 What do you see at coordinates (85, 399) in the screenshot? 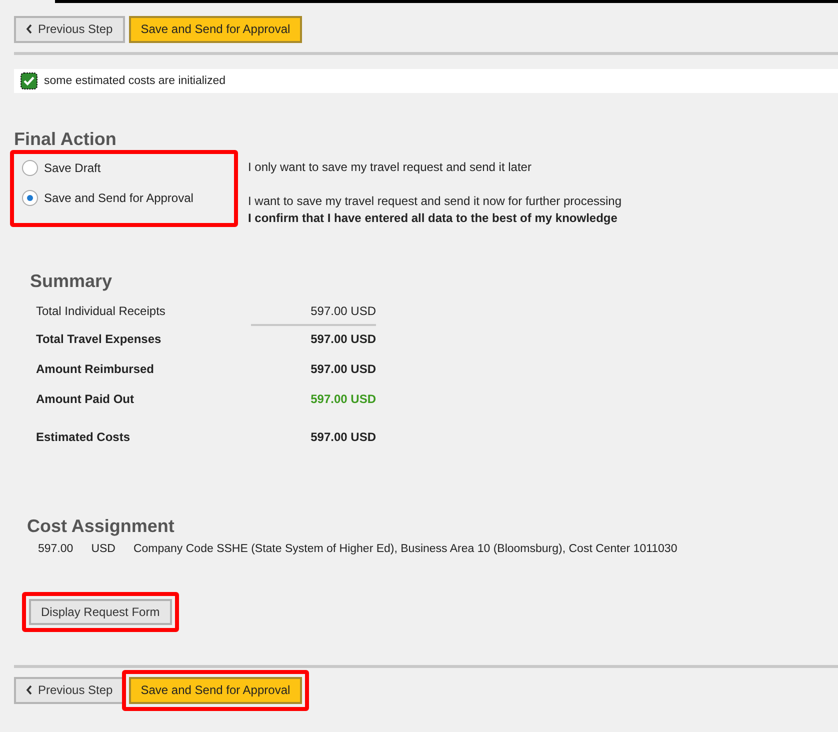
I see `summary-label: Amount Paid Out` at bounding box center [85, 399].